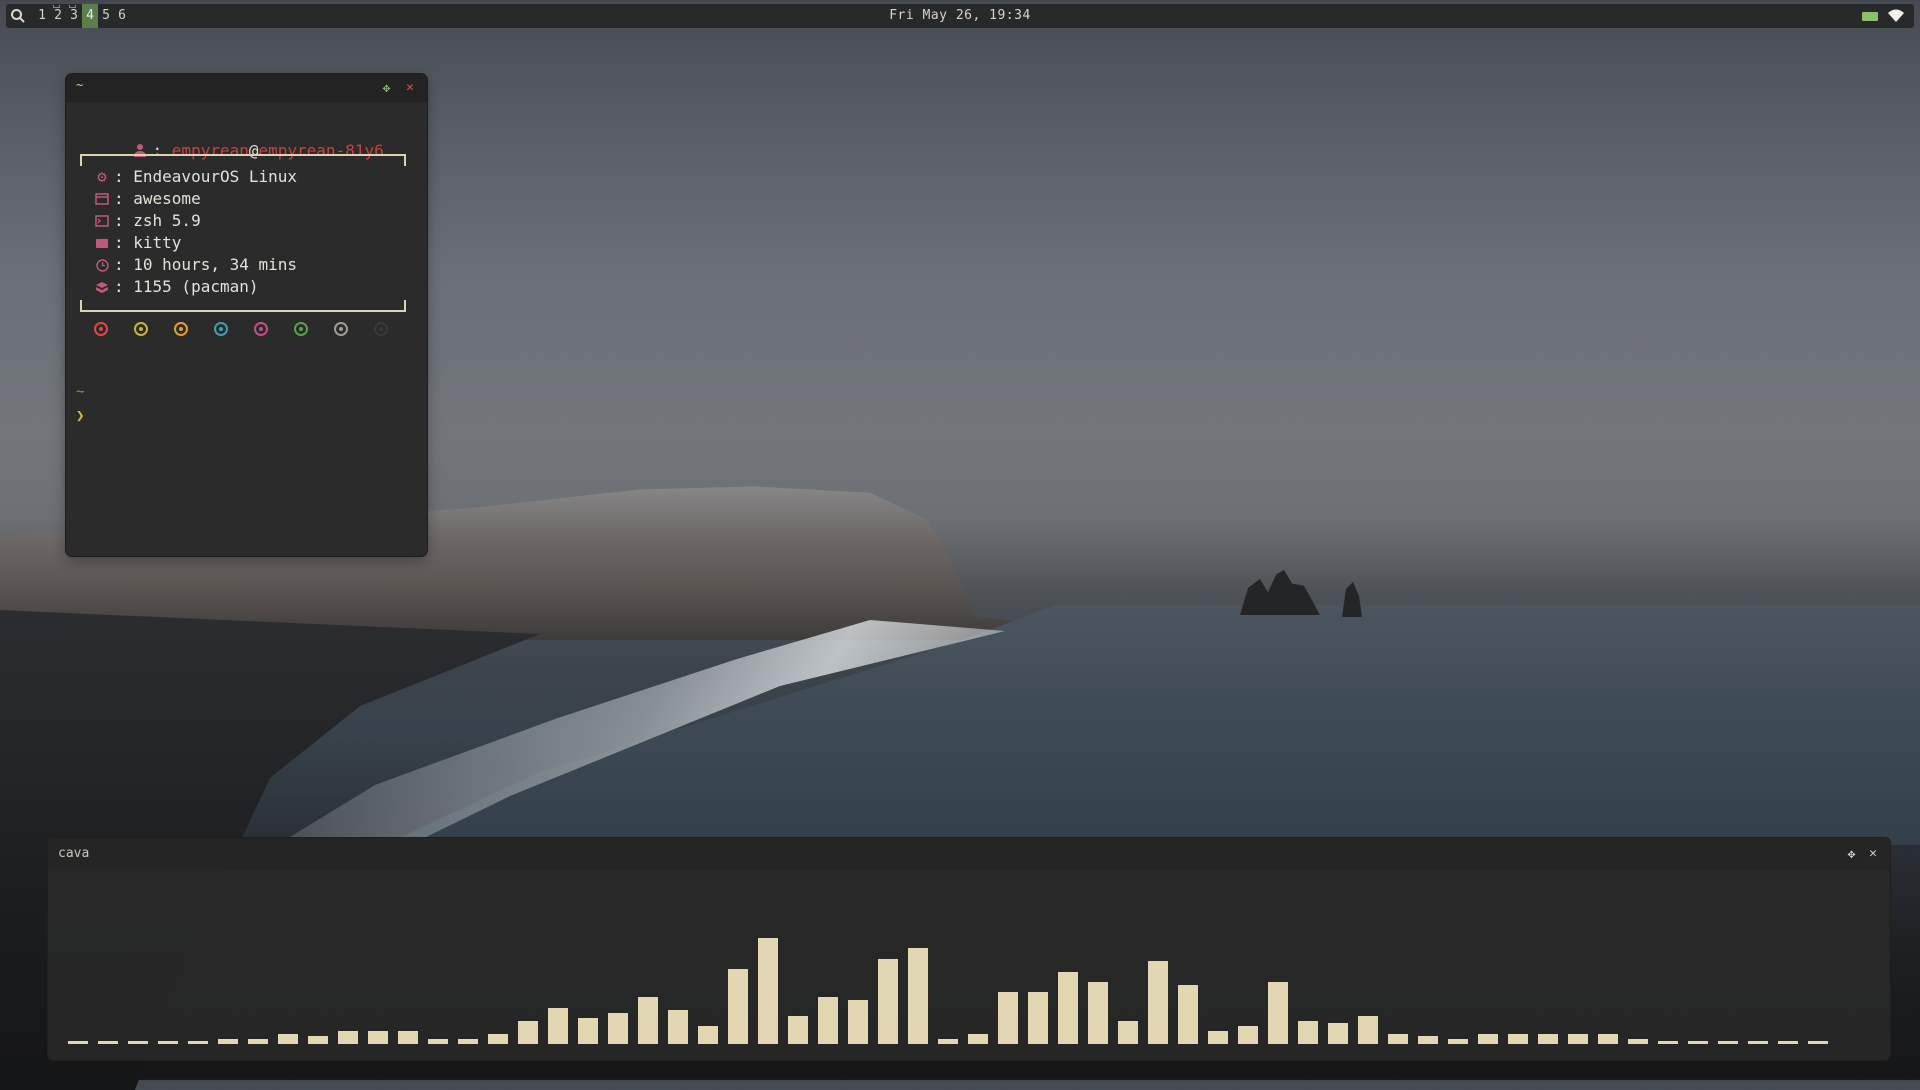 The height and width of the screenshot is (1090, 1920). Describe the element at coordinates (969, 854) in the screenshot. I see `cava-titlebar: cava ✥ ✕` at that location.